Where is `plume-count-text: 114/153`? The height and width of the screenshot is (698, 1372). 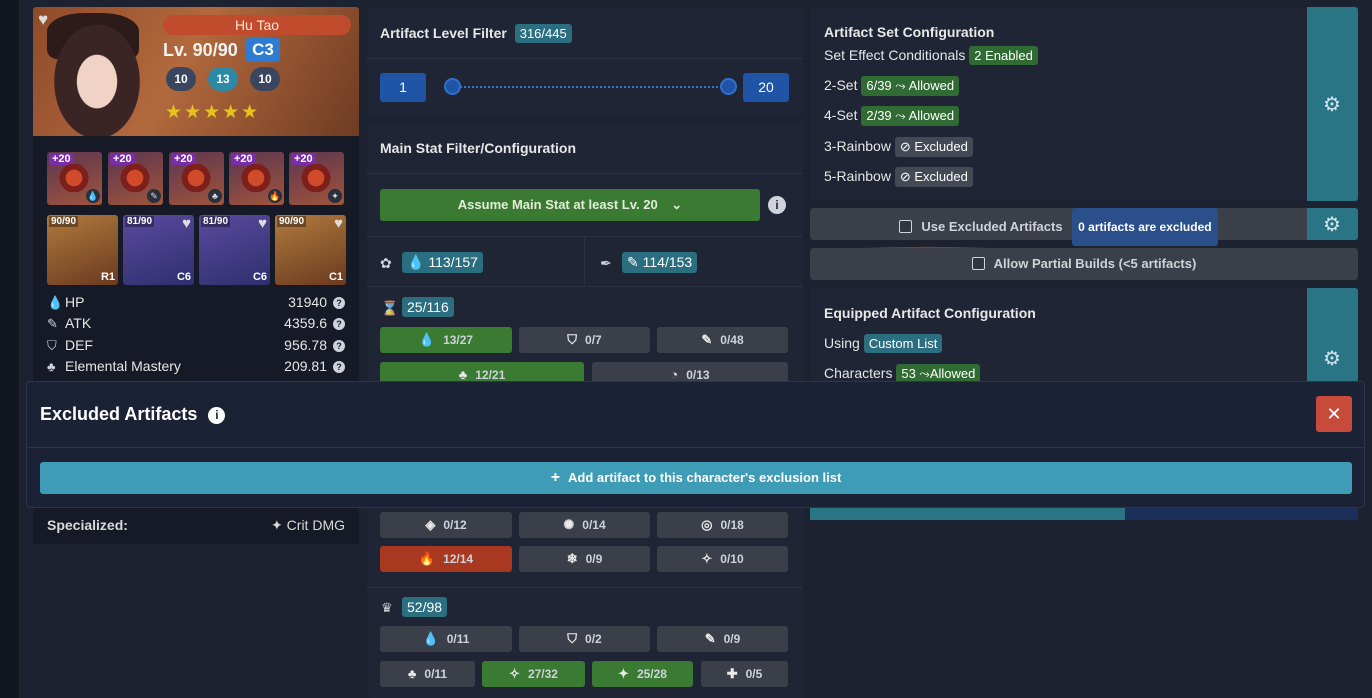 plume-count-text: 114/153 is located at coordinates (667, 262).